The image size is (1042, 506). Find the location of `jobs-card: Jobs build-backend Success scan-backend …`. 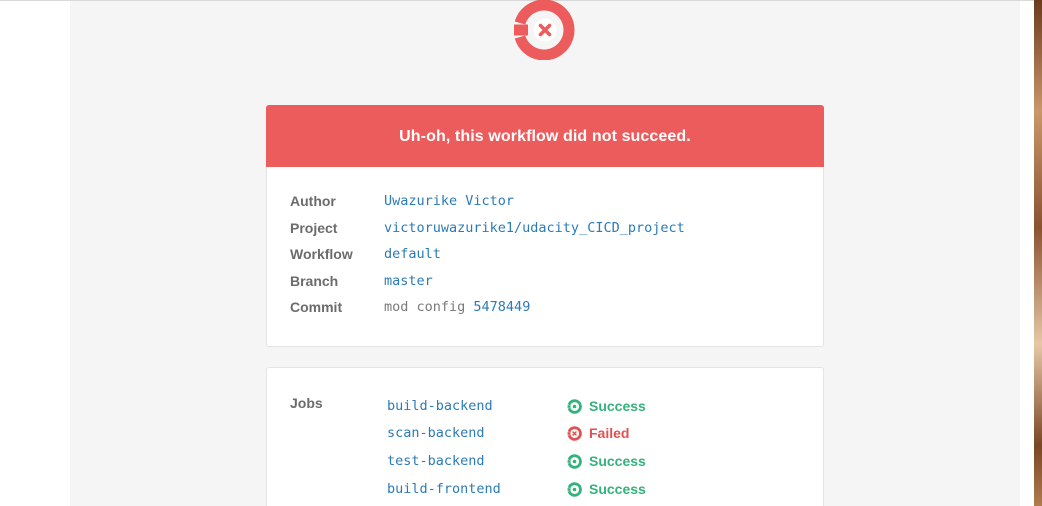

jobs-card: Jobs build-backend Success scan-backend … is located at coordinates (545, 436).